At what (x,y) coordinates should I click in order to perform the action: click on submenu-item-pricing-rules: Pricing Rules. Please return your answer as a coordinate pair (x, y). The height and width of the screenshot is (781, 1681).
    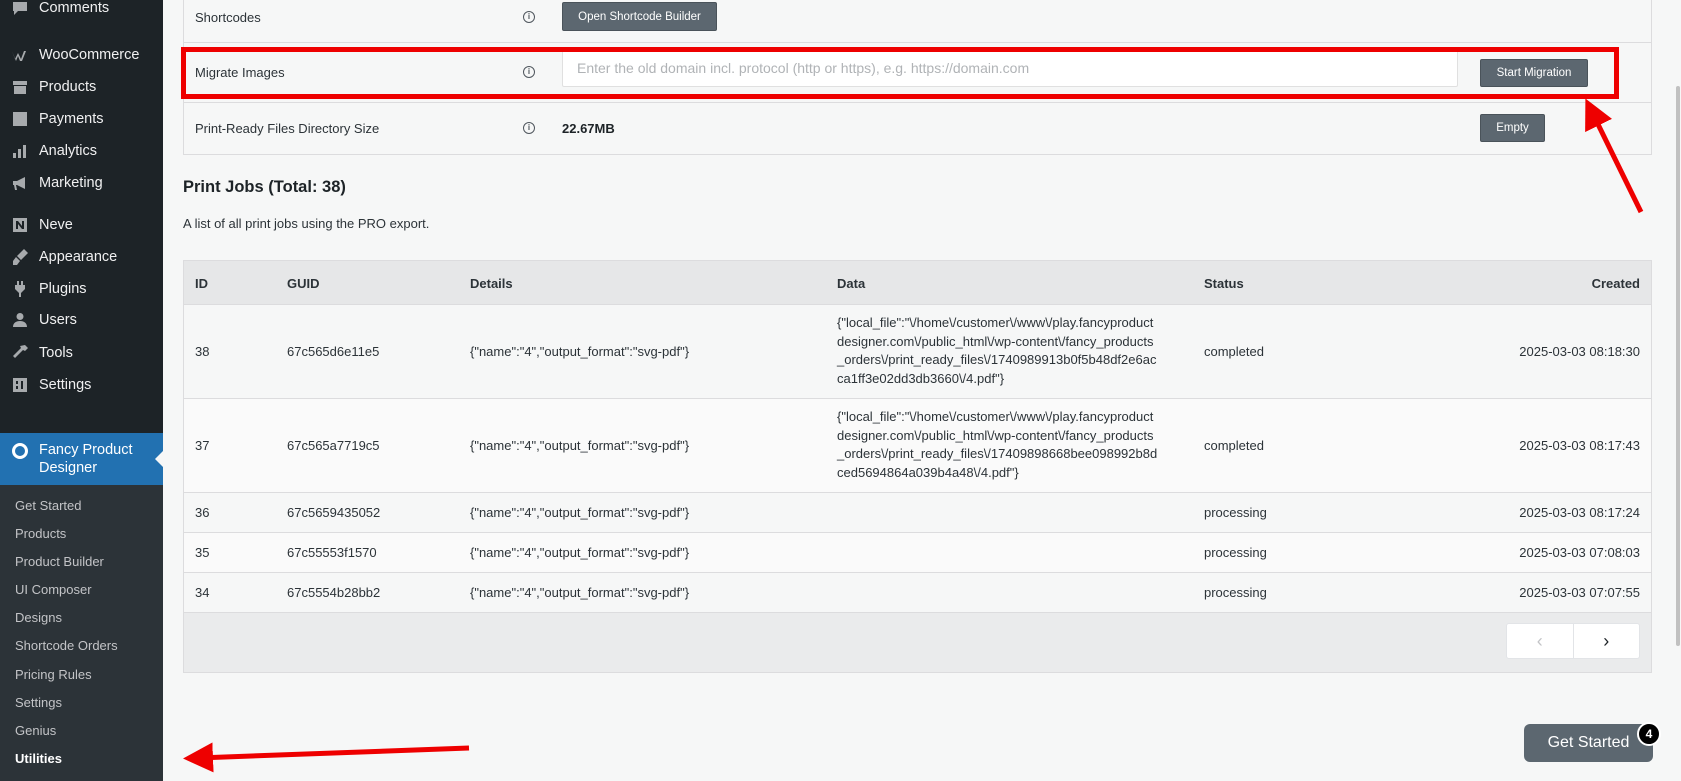
    Looking at the image, I should click on (53, 674).